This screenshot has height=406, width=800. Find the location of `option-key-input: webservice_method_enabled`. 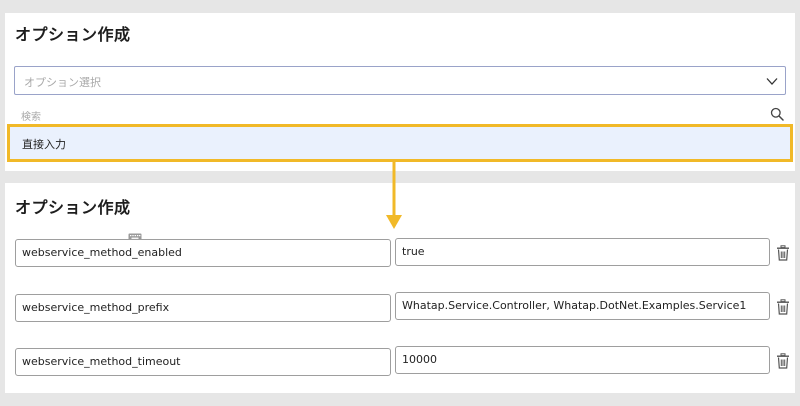

option-key-input: webservice_method_enabled is located at coordinates (203, 253).